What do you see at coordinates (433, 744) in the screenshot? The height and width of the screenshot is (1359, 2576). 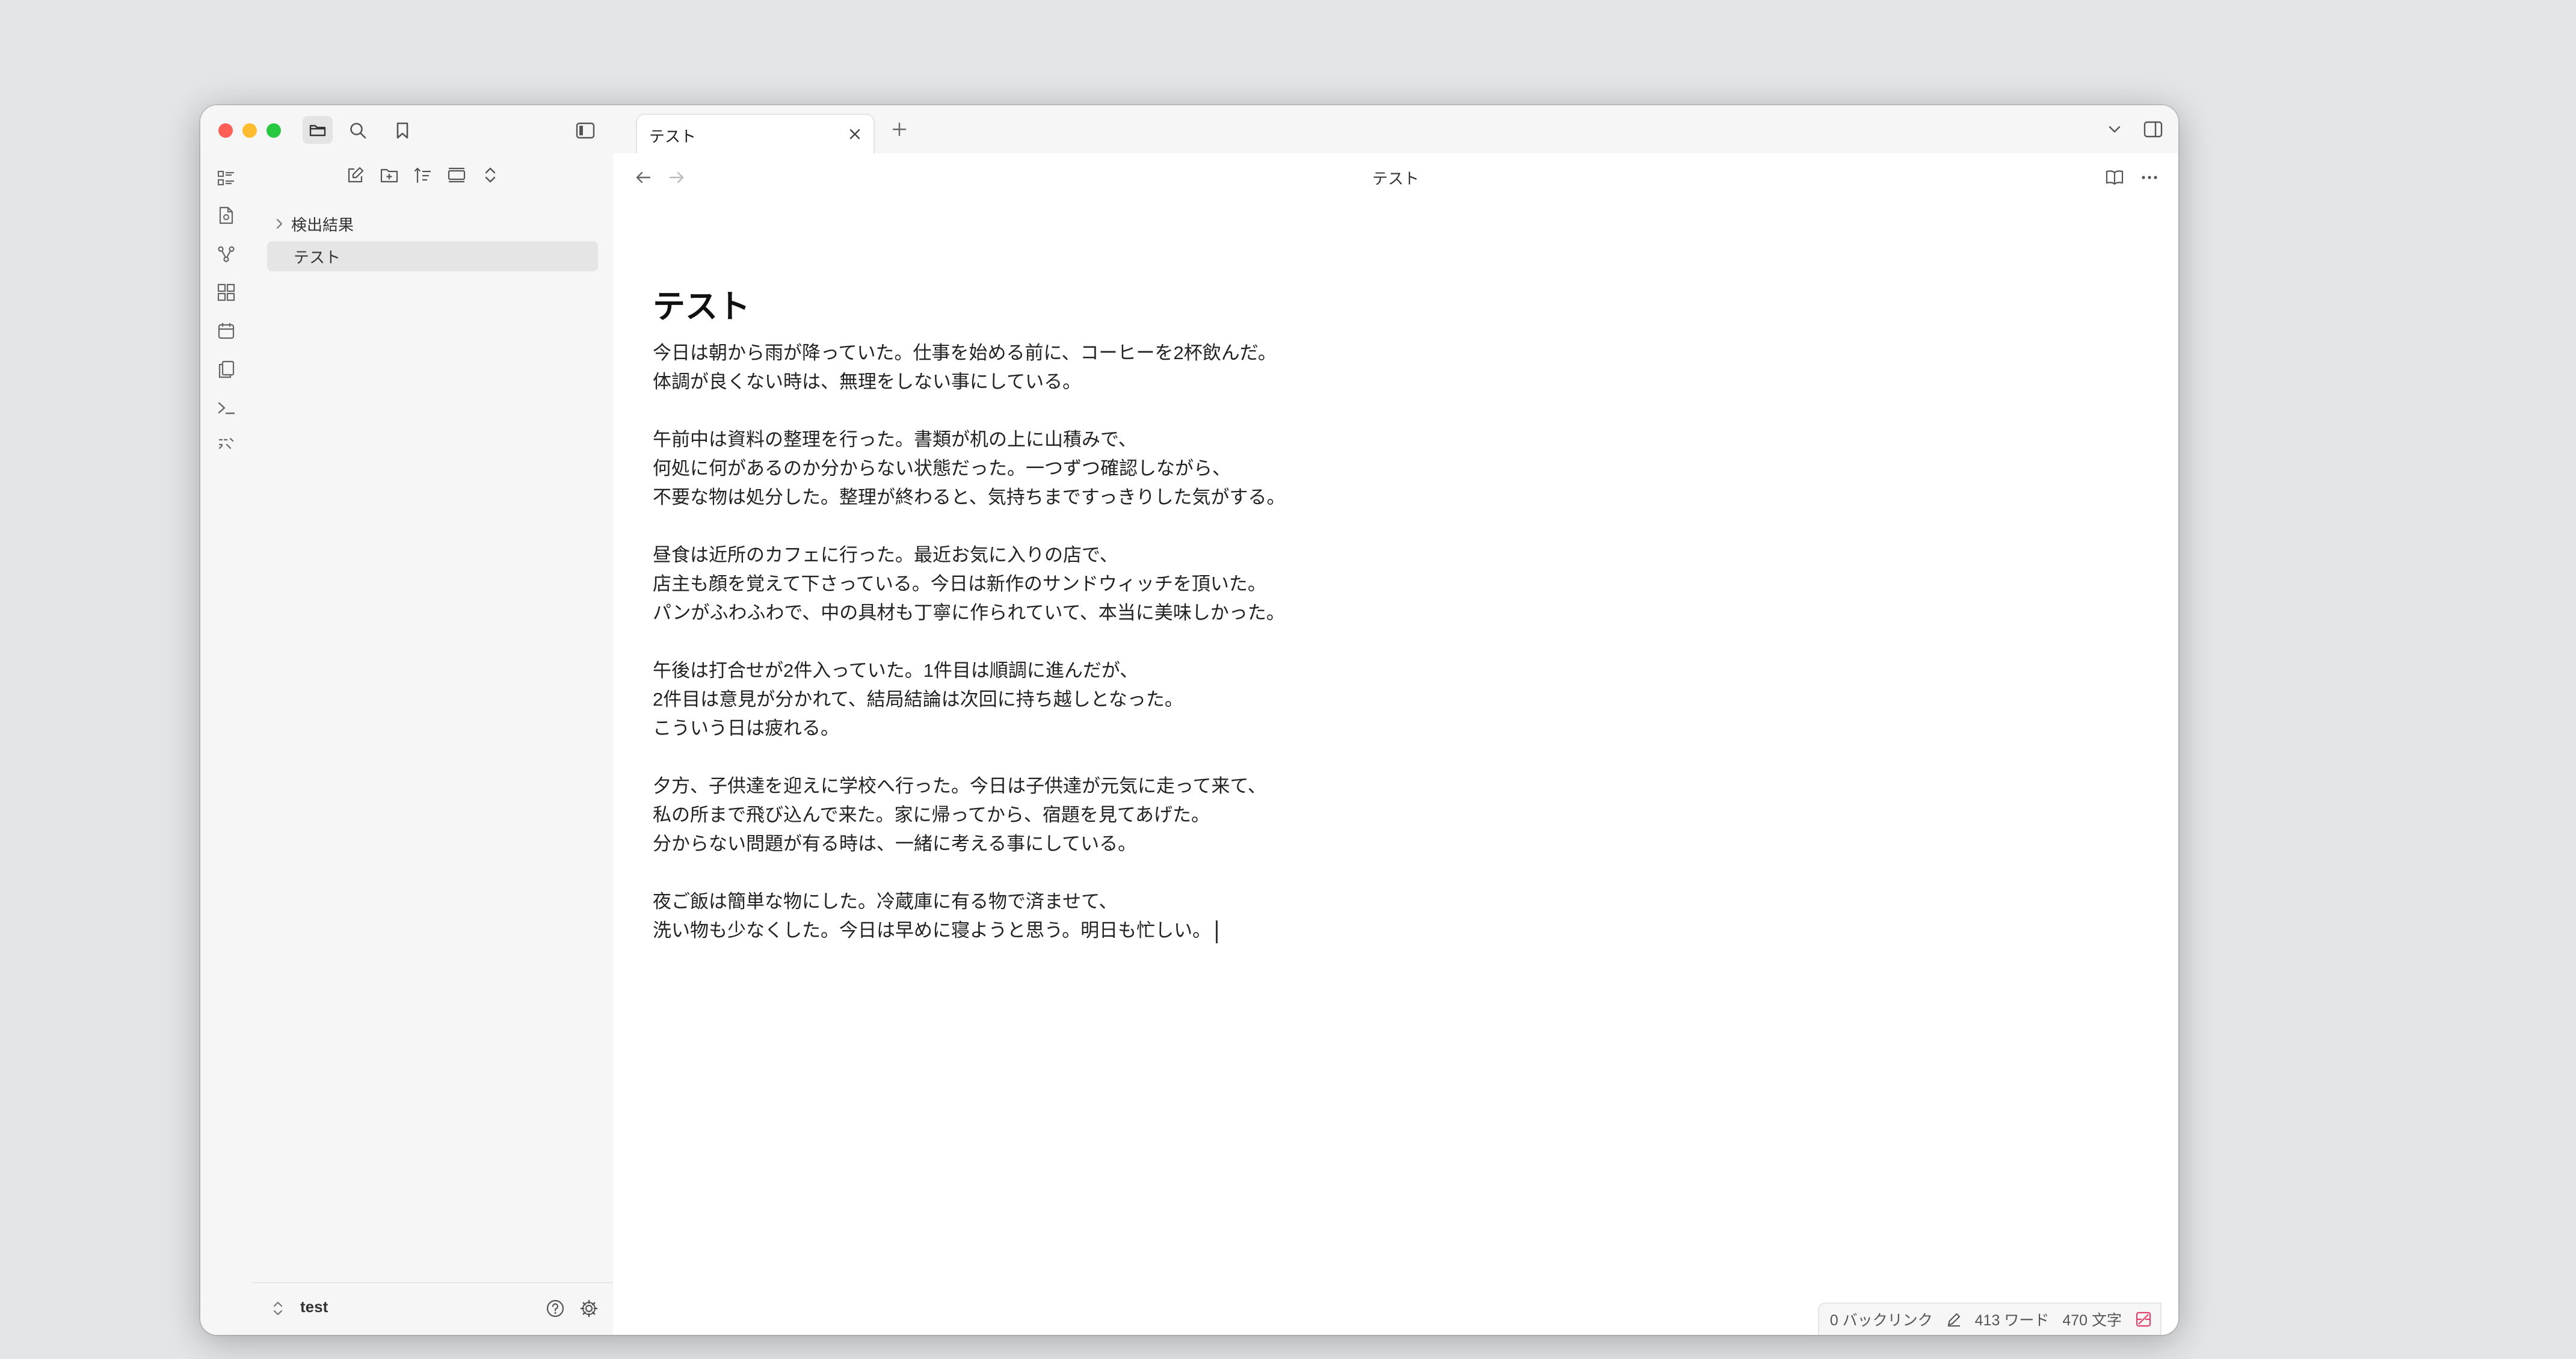 I see `file-explorer: 検出結果 テスト test` at bounding box center [433, 744].